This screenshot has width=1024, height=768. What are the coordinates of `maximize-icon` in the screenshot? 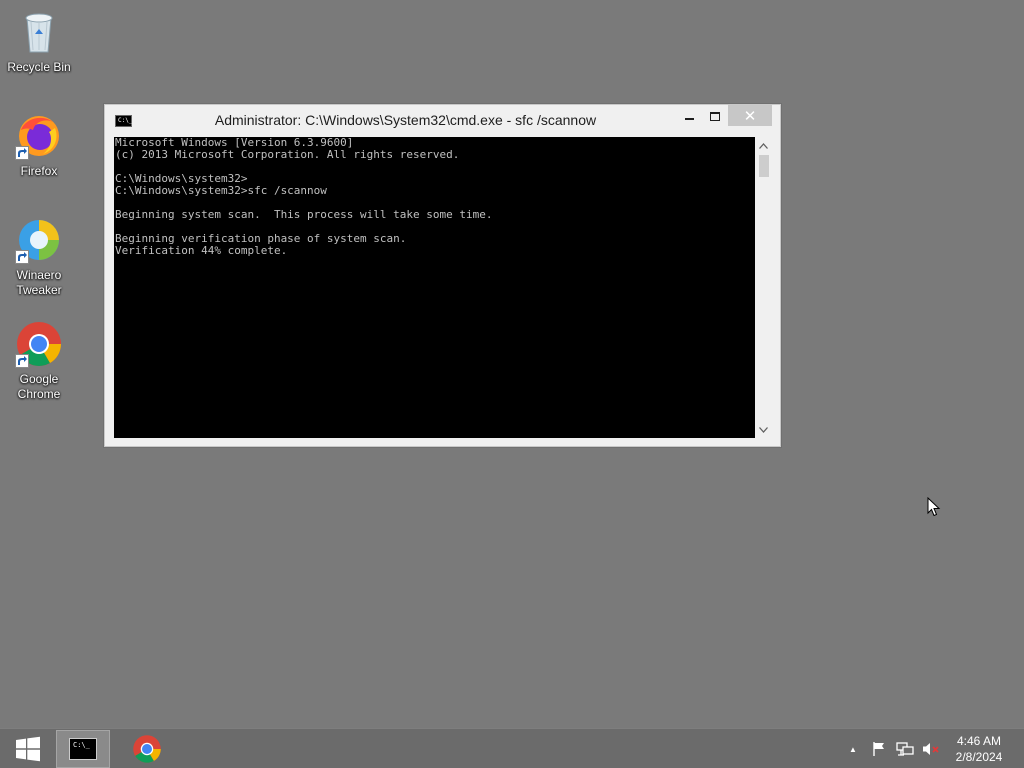 It's located at (715, 116).